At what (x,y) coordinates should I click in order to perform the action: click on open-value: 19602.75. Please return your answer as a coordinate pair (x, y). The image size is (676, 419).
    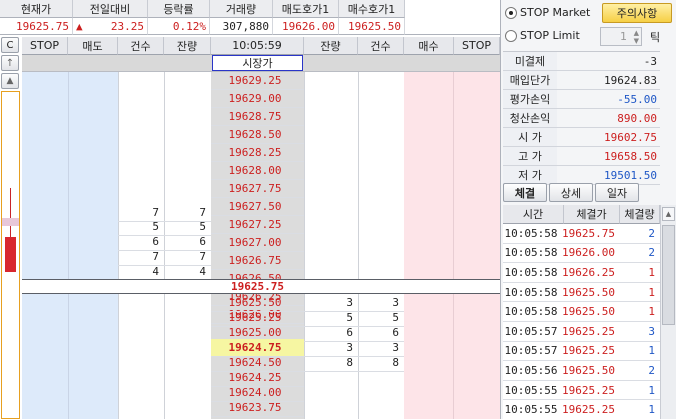
    Looking at the image, I should click on (608, 137).